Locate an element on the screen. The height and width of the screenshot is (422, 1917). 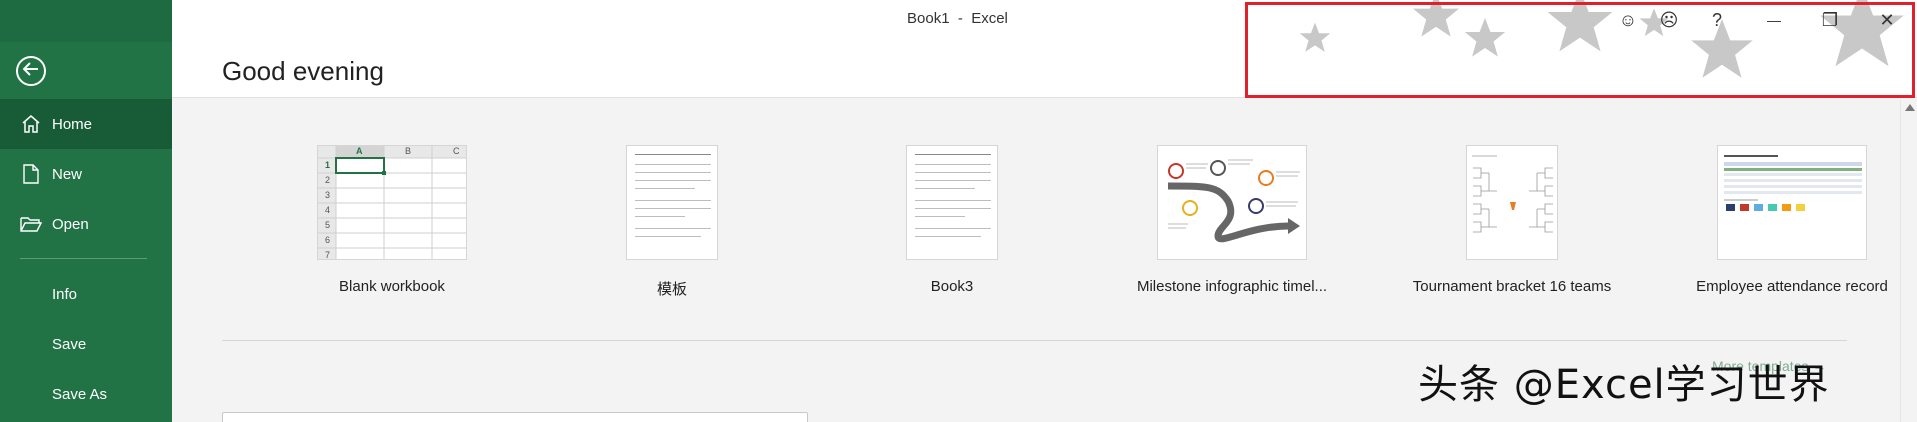
sidebar-item-label: New is located at coordinates (67, 174).